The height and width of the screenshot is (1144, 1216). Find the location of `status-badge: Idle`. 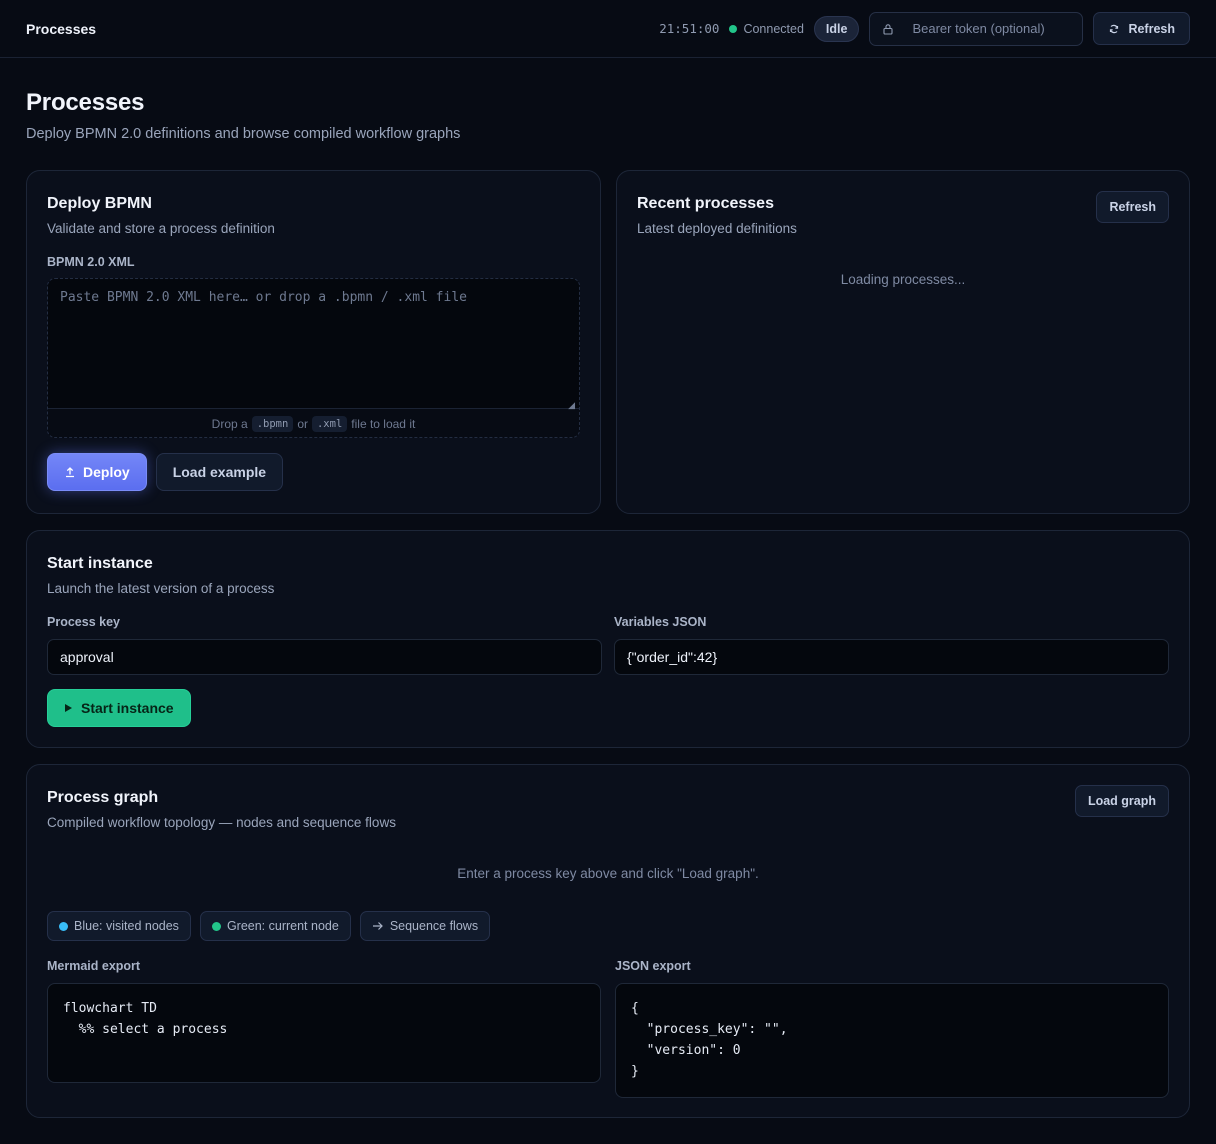

status-badge: Idle is located at coordinates (836, 28).